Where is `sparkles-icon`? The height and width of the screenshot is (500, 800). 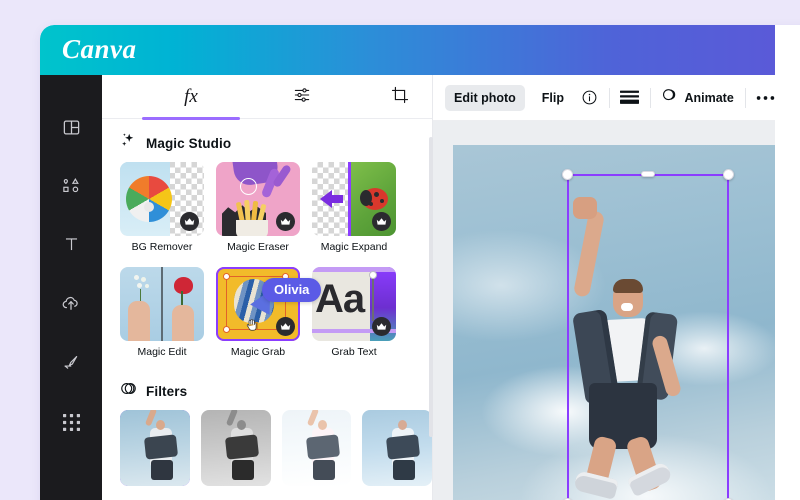
sparkles-icon is located at coordinates (128, 143).